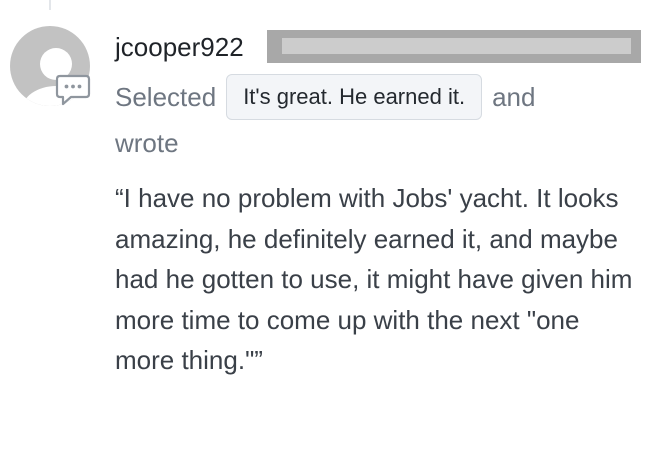 The width and height of the screenshot is (666, 452). What do you see at coordinates (73, 90) in the screenshot?
I see `comment-bubble-icon` at bounding box center [73, 90].